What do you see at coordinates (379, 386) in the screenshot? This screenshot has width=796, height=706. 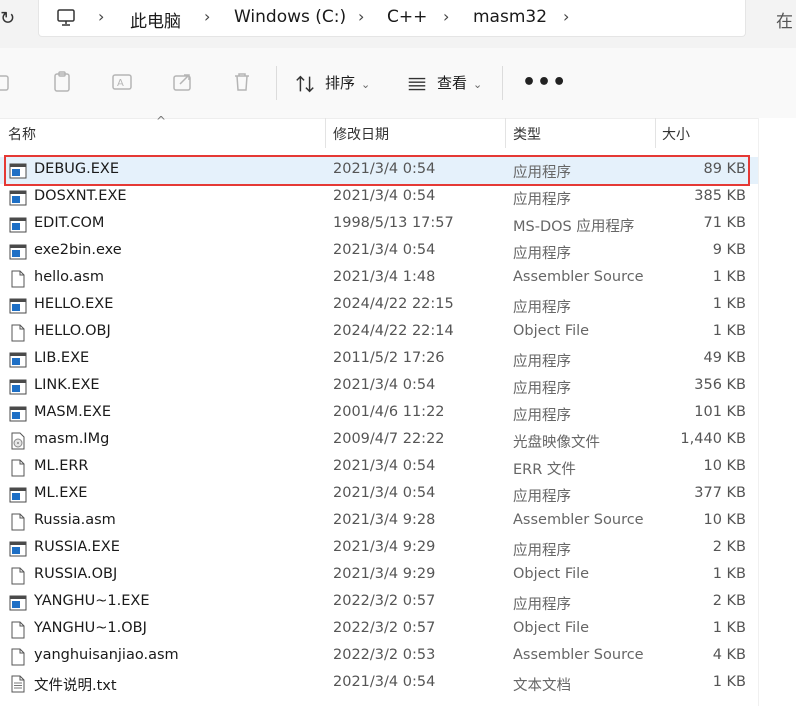 I see `file-row: LINK.EXE 2021/3/4 0:54 应用程序 356 KB` at bounding box center [379, 386].